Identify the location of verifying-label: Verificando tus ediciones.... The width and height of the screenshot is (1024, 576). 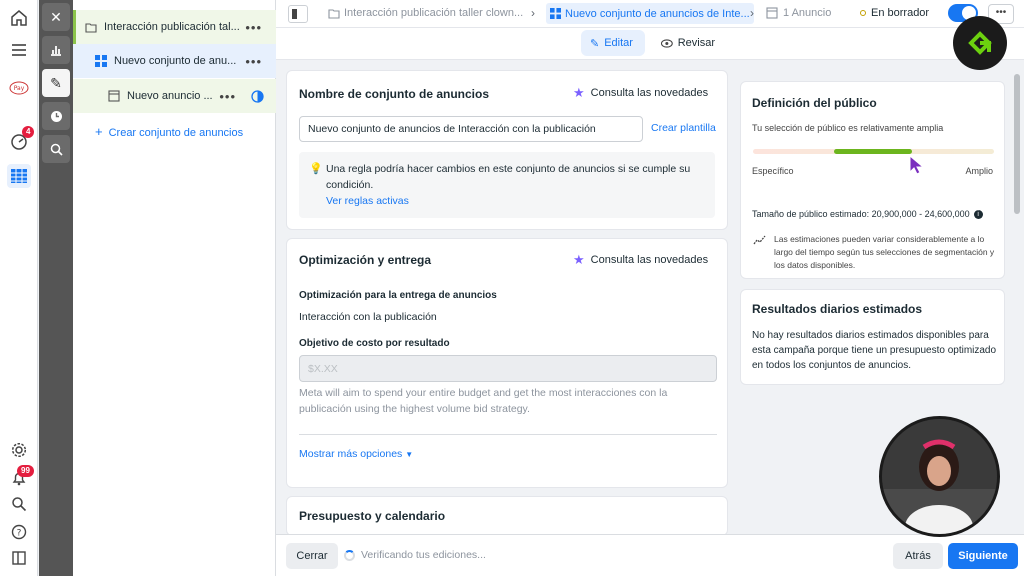
(423, 555).